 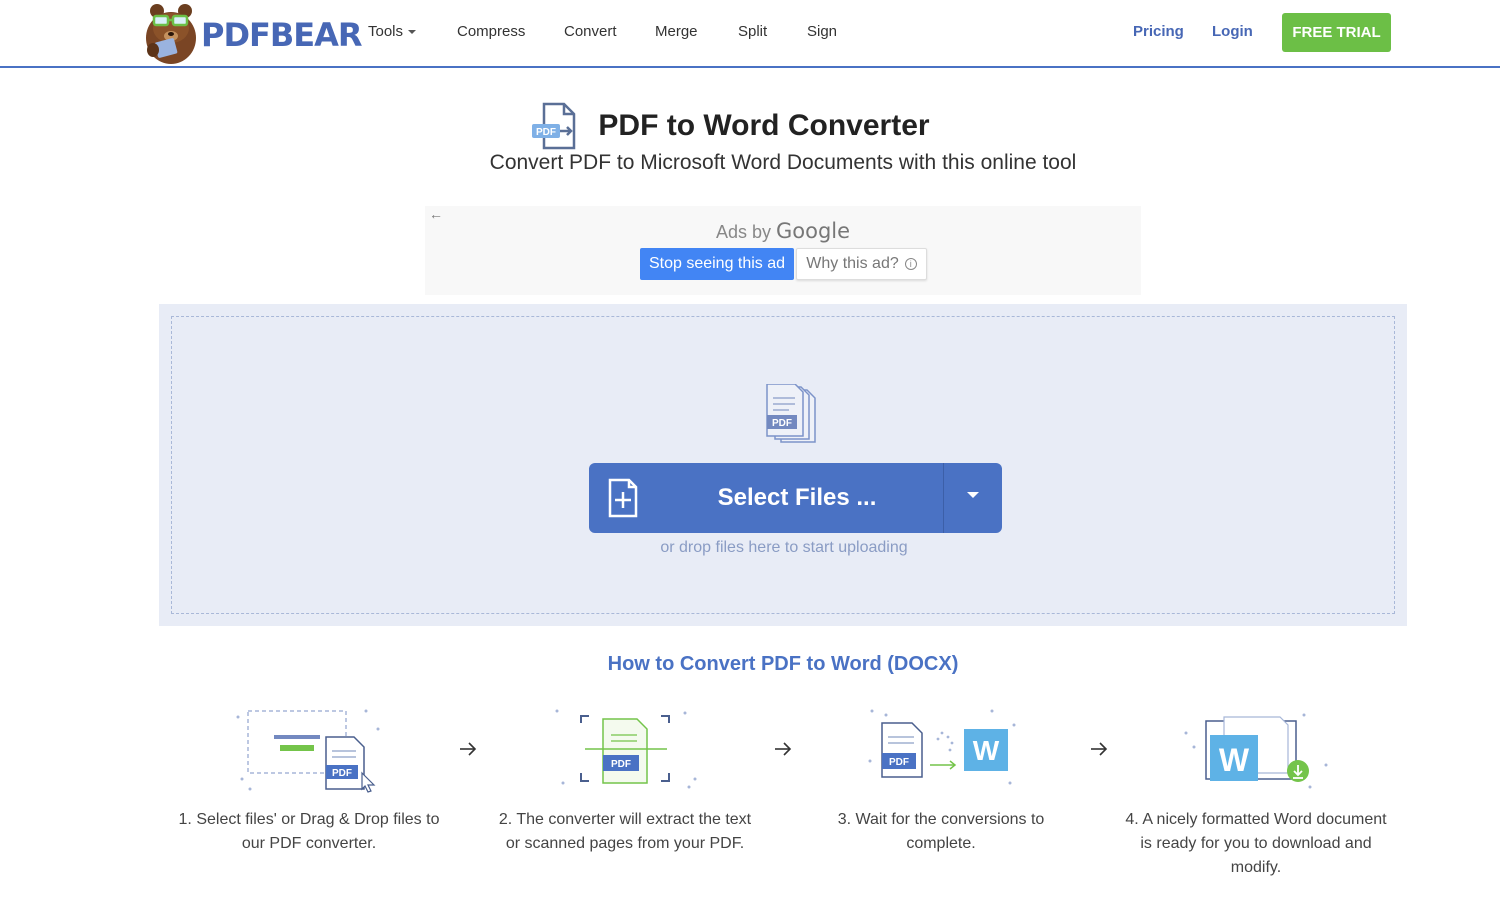 What do you see at coordinates (676, 31) in the screenshot?
I see `nav-merge: Merge` at bounding box center [676, 31].